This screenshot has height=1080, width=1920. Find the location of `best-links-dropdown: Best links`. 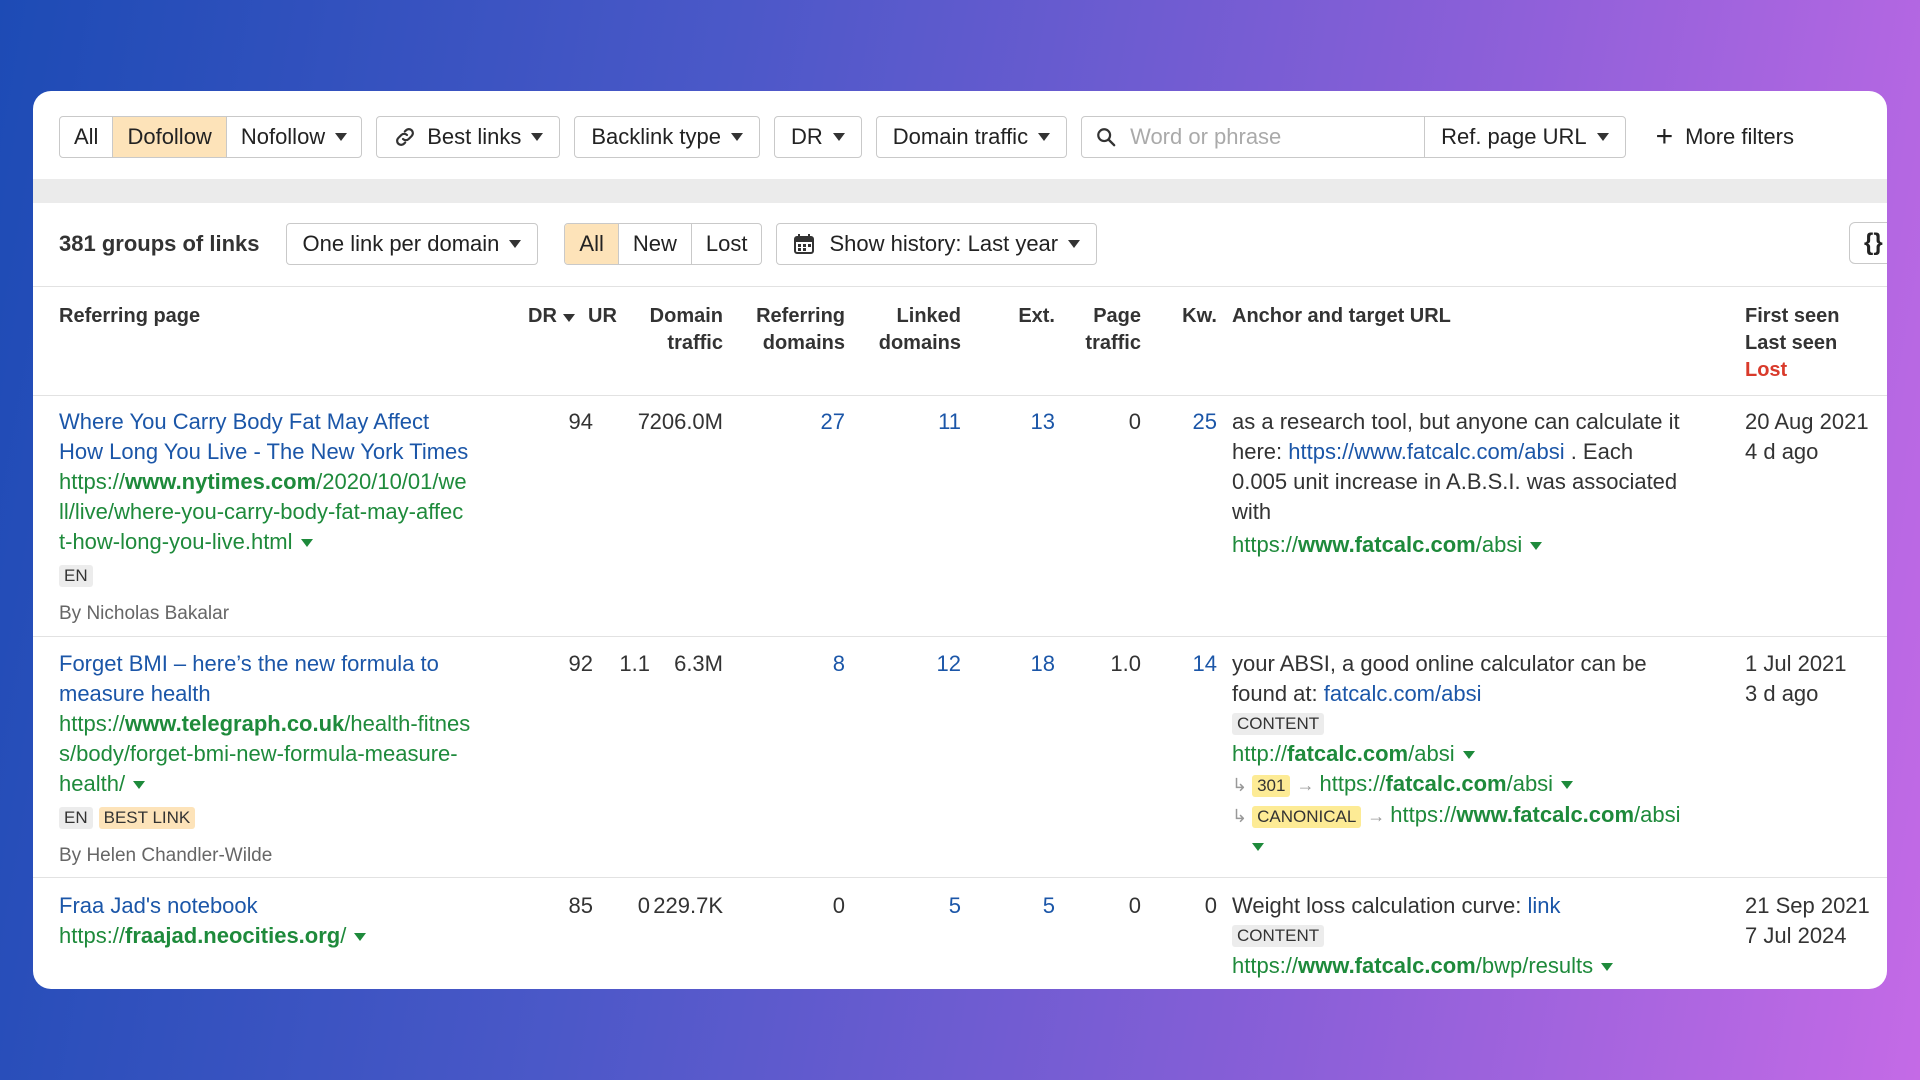

best-links-dropdown: Best links is located at coordinates (468, 137).